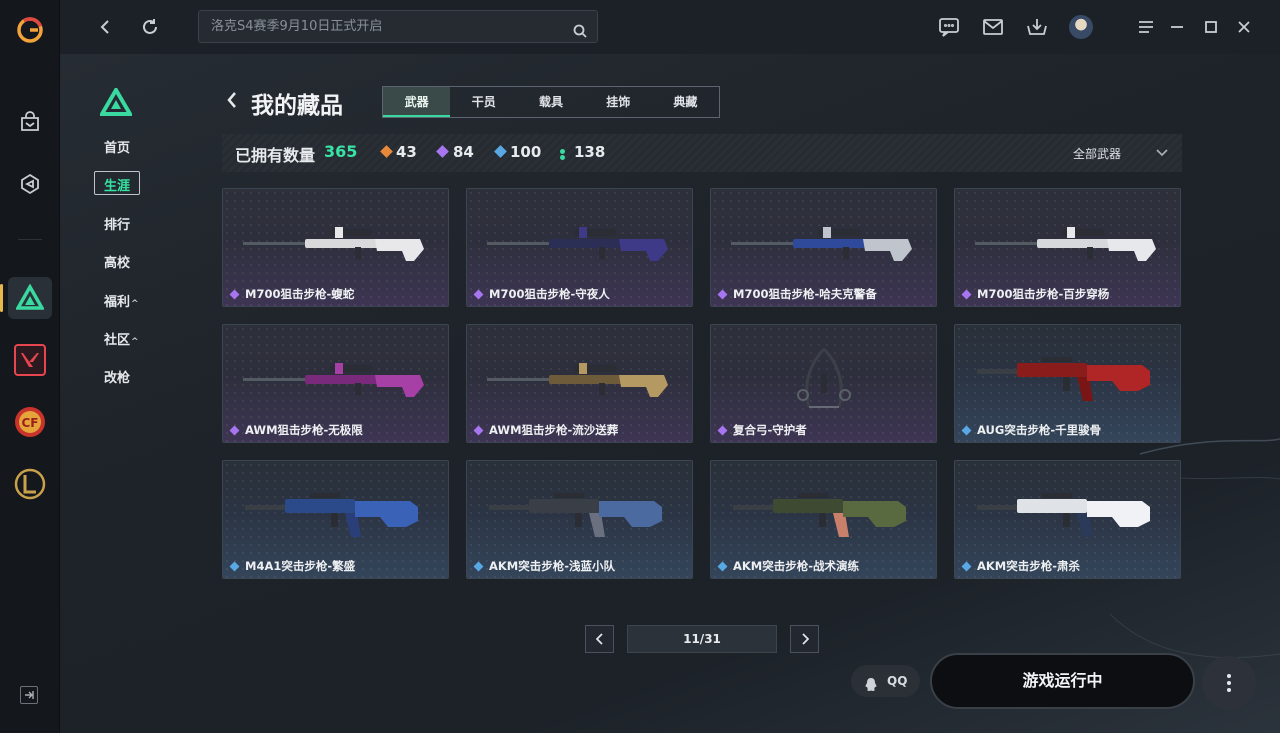 Image resolution: width=1280 pixels, height=733 pixels. What do you see at coordinates (796, 566) in the screenshot?
I see `weapon-name: AKM突击步枪-战术演练` at bounding box center [796, 566].